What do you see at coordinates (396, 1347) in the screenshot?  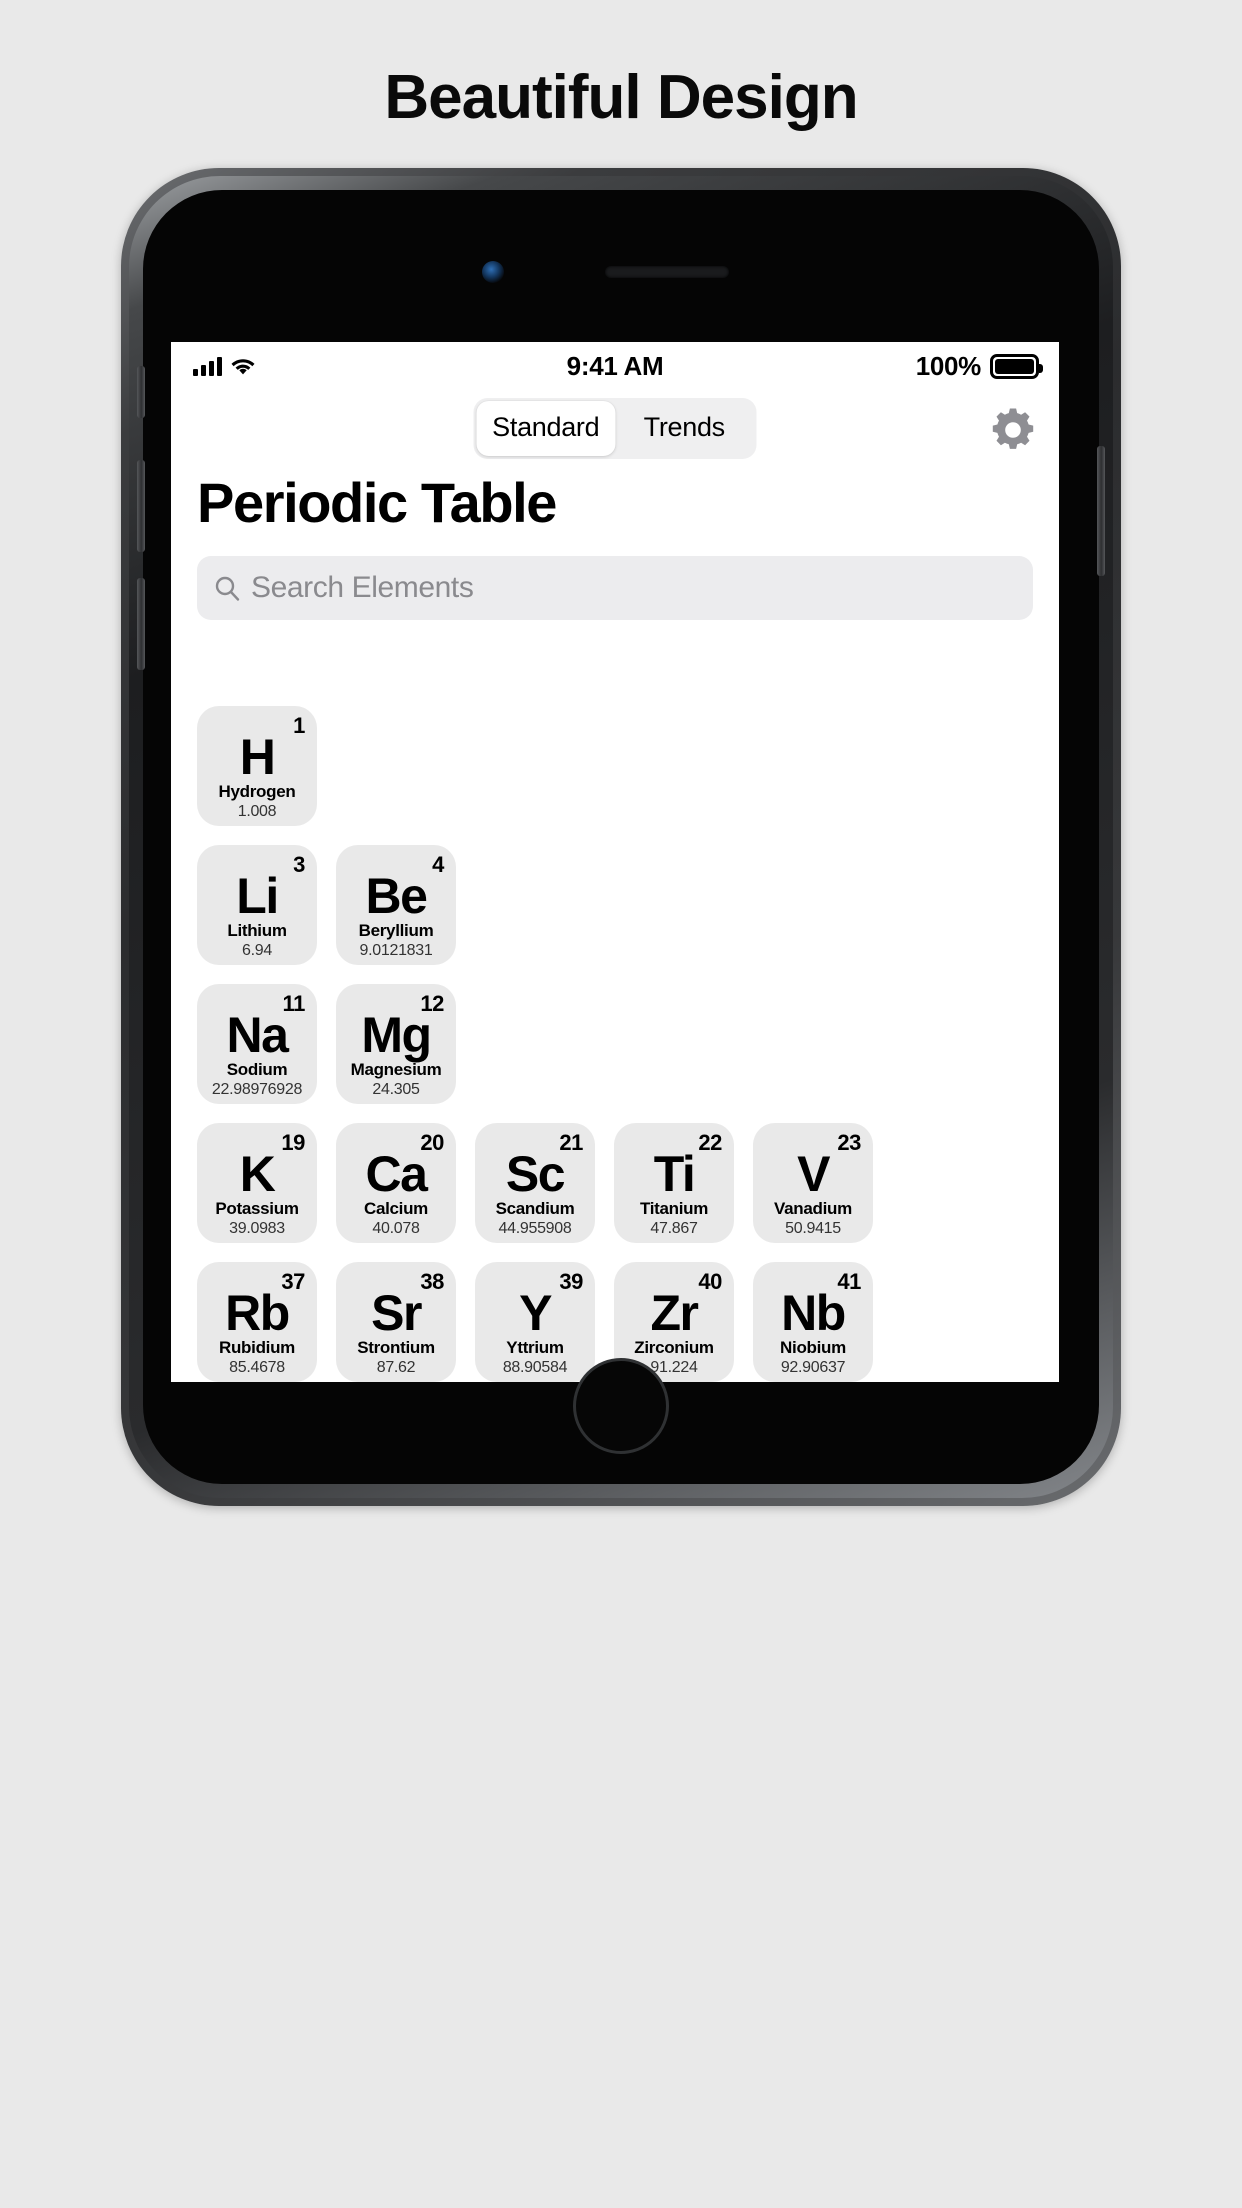 I see `element-name: Strontium` at bounding box center [396, 1347].